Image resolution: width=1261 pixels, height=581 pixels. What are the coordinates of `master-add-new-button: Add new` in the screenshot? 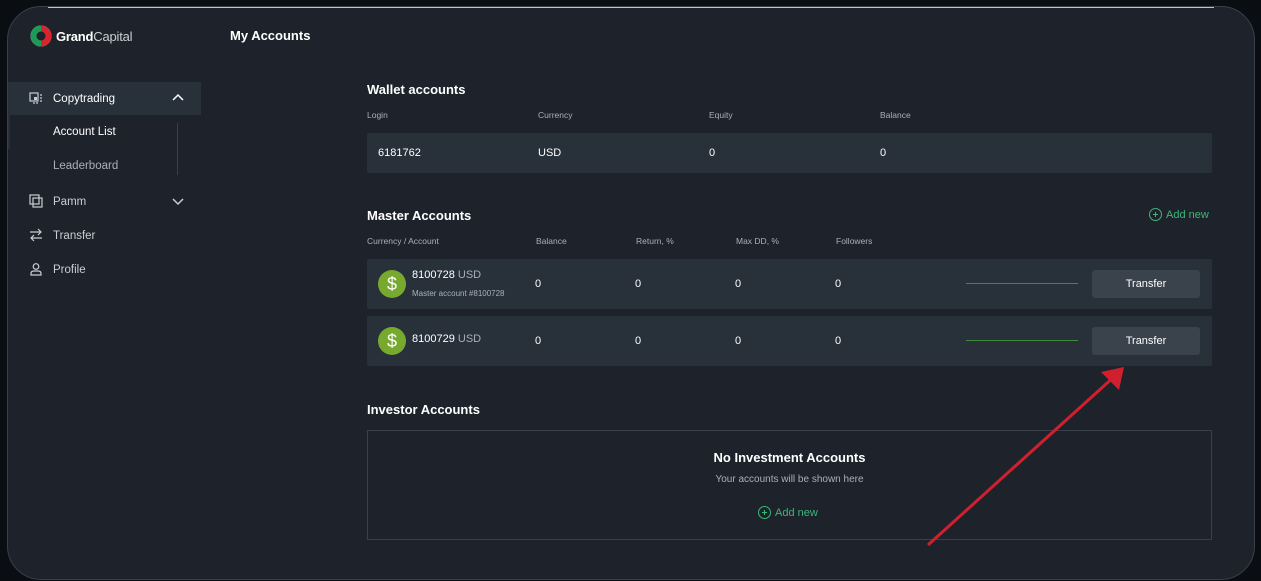 It's located at (1179, 214).